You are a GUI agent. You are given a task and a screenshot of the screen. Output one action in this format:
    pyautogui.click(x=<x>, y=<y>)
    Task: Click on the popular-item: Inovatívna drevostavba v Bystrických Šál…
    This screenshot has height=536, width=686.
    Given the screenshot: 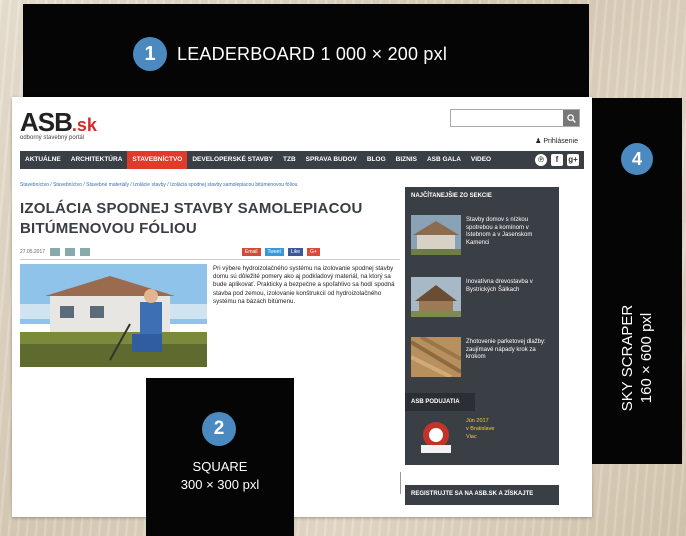 What is the action you would take?
    pyautogui.click(x=482, y=299)
    